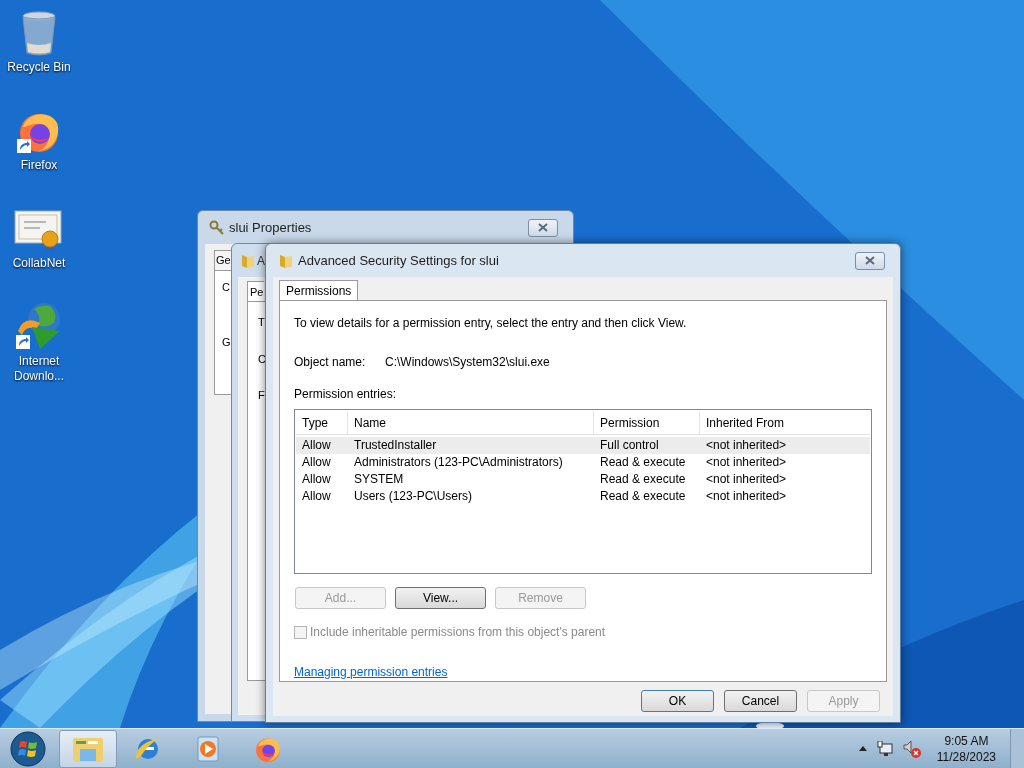 The height and width of the screenshot is (768, 1024). I want to click on field-label: G, so click(226, 342).